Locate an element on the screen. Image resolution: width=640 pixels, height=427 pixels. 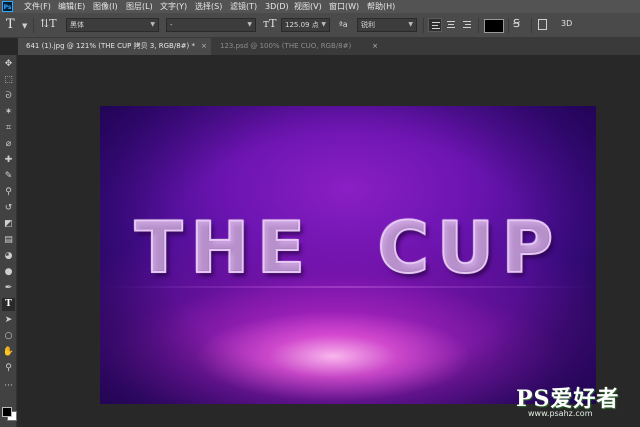
type-tool: T is located at coordinates (8, 304).